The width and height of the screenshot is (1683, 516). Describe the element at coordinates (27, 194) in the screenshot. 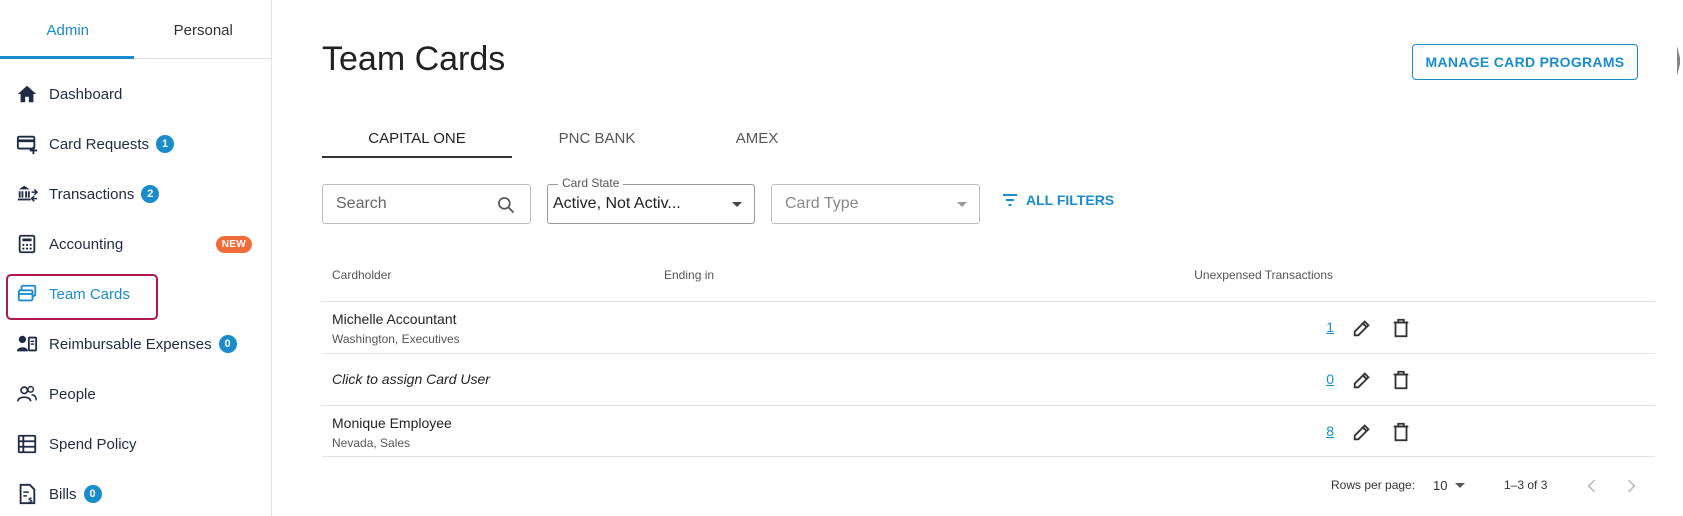

I see `bank-transfer-icon` at that location.